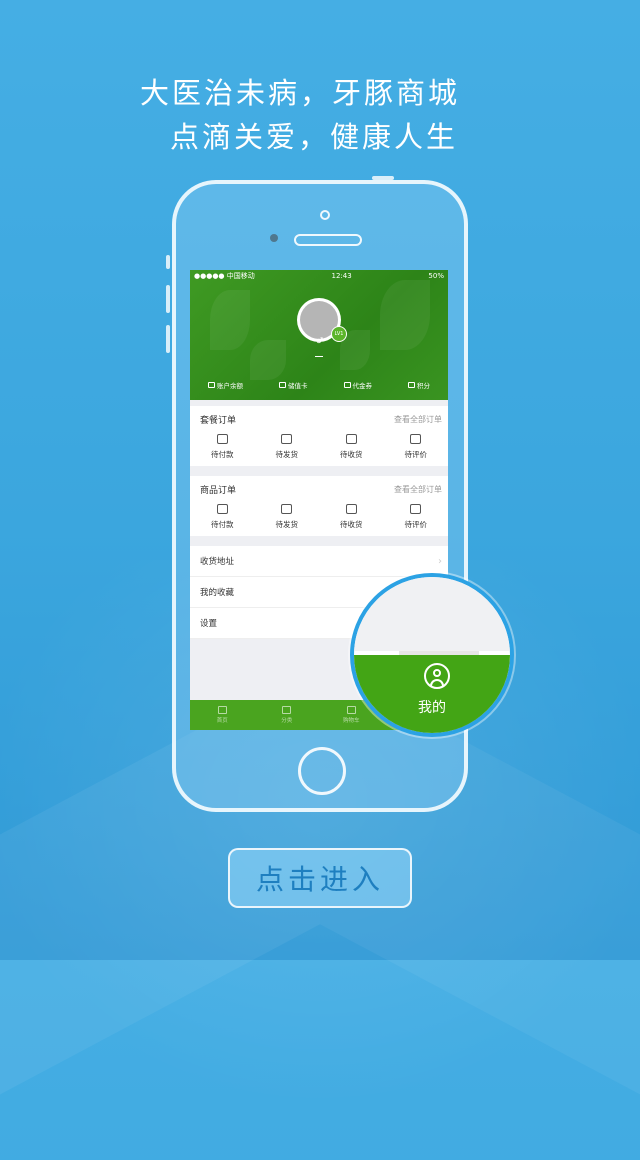 This screenshot has width=640, height=1160. Describe the element at coordinates (320, 340) in the screenshot. I see `gender-icon: ♂` at that location.